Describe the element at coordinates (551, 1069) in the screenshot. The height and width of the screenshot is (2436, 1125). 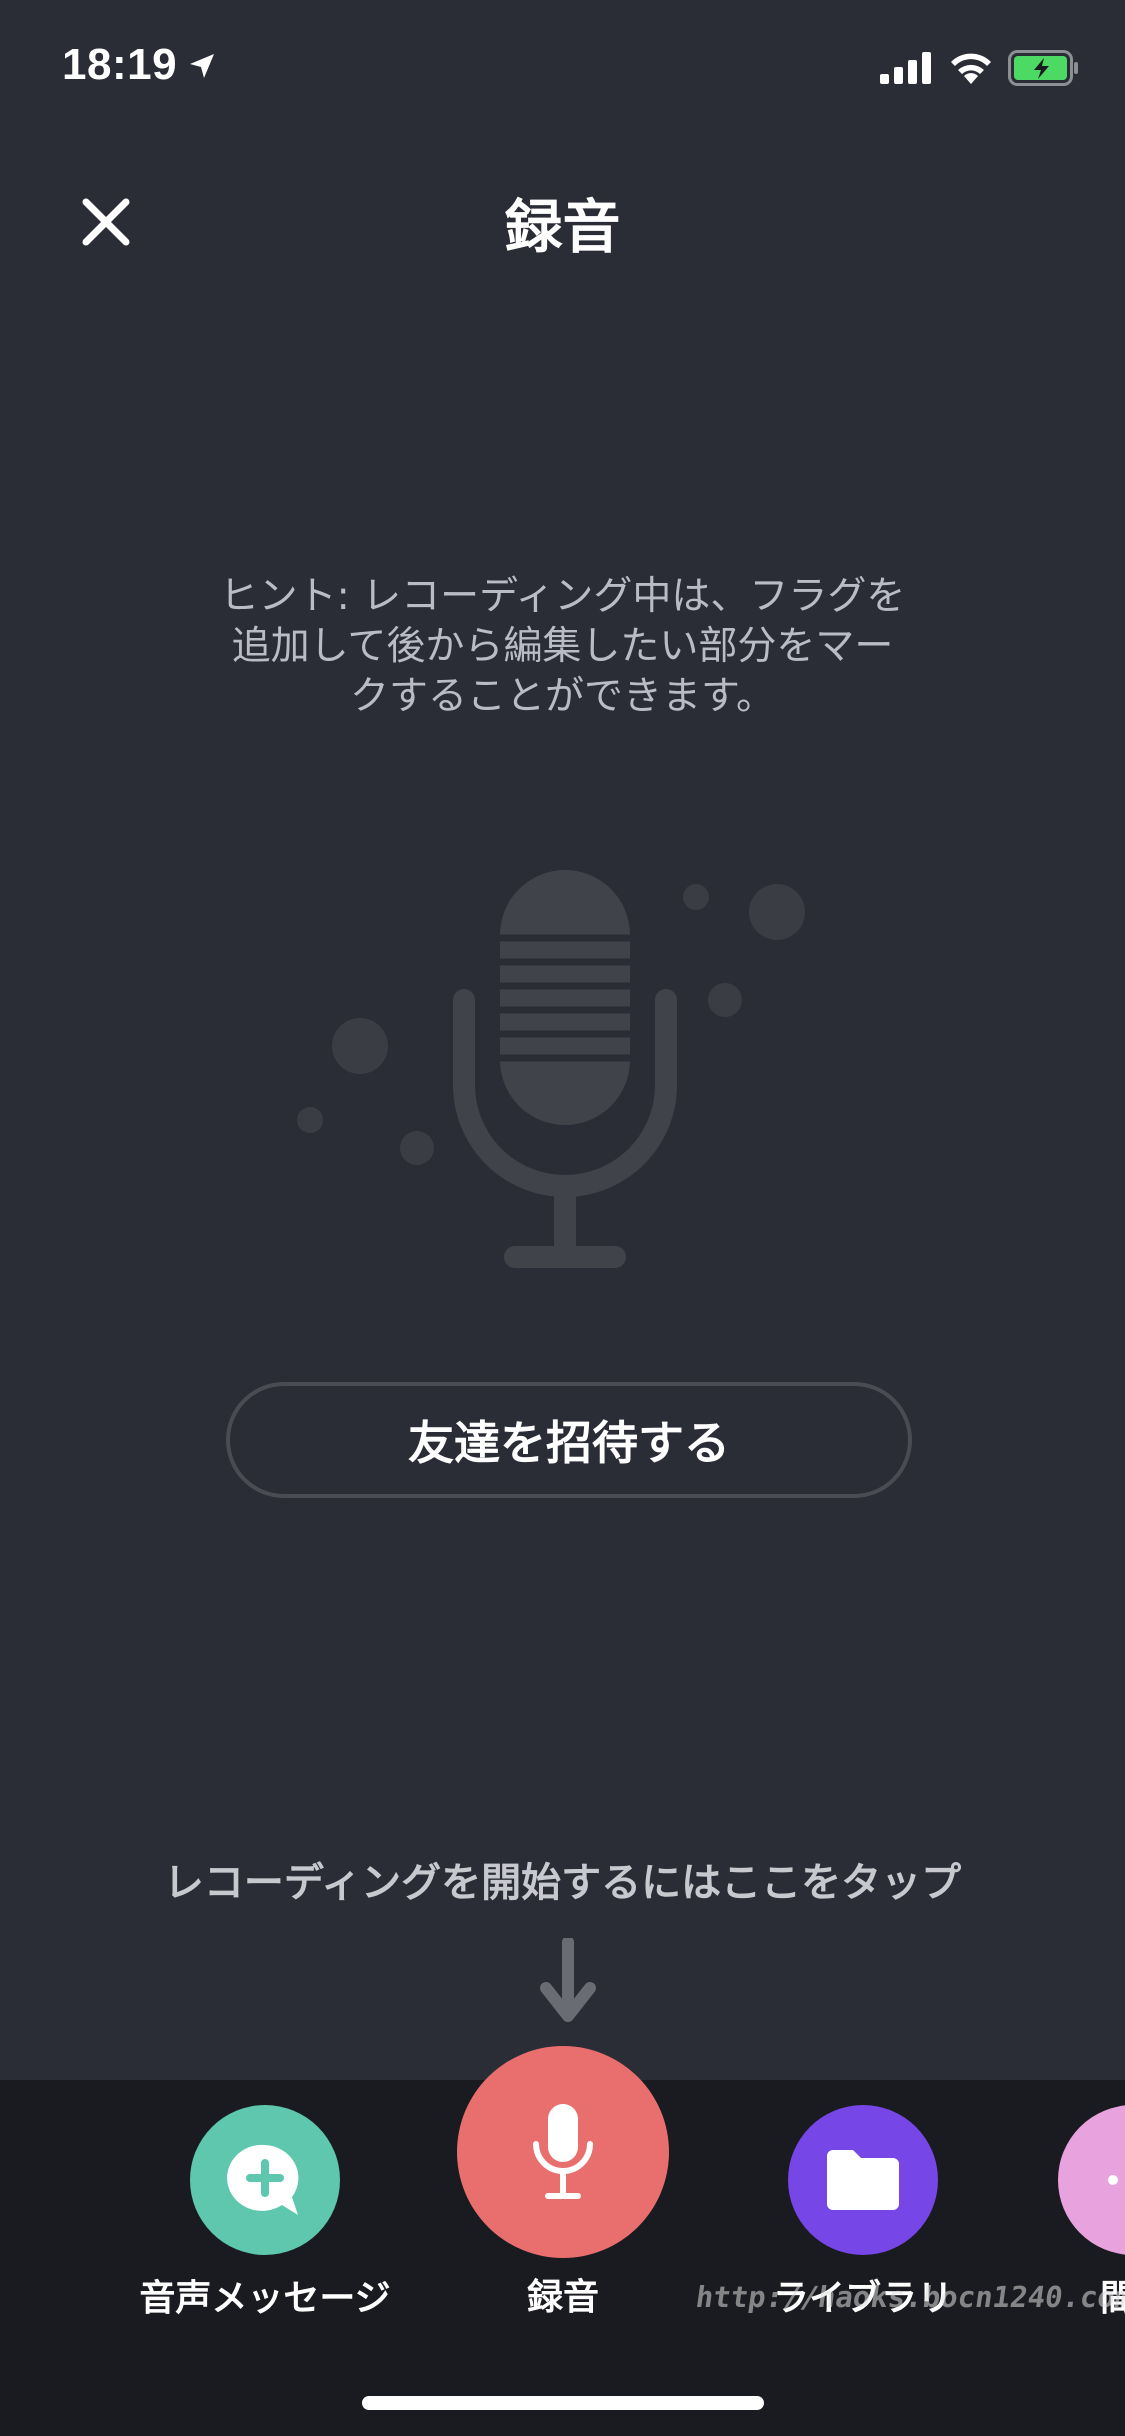
I see `microphone-illustration` at that location.